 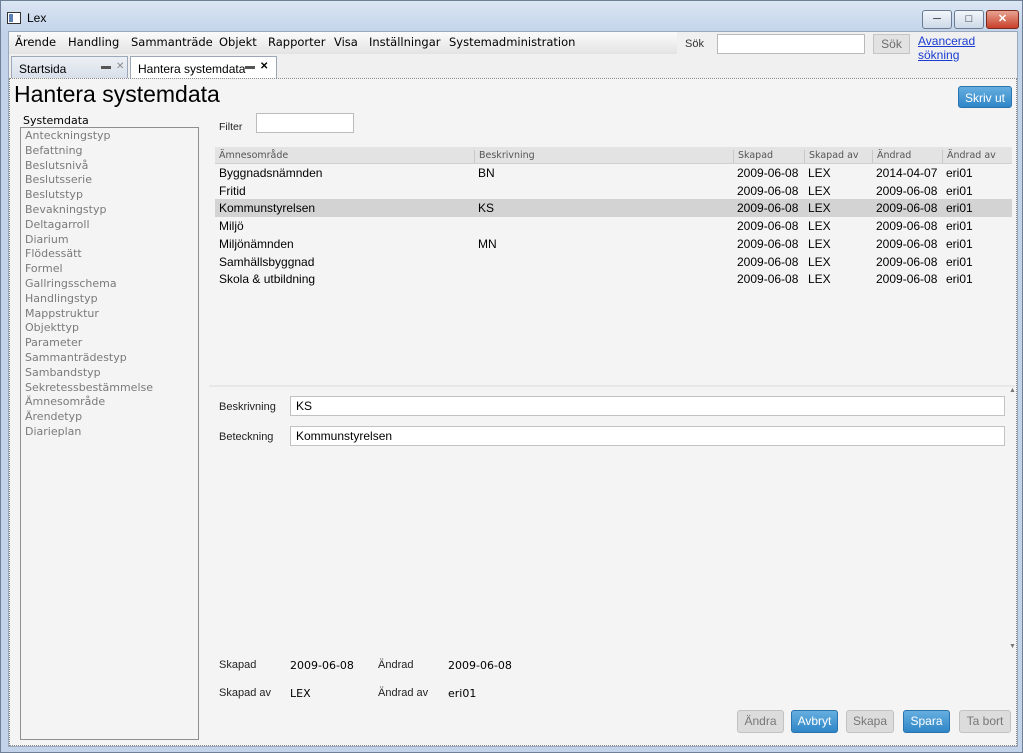 What do you see at coordinates (487, 243) in the screenshot?
I see `cell-beskrivning: MN` at bounding box center [487, 243].